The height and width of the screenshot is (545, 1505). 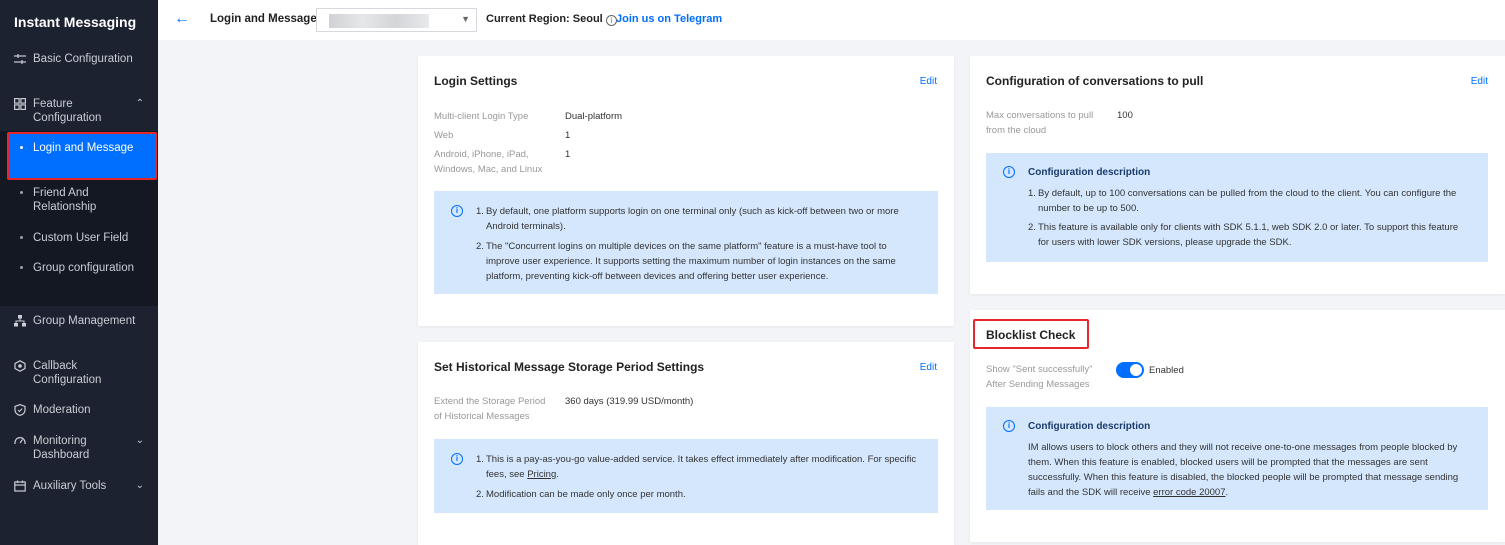 I want to click on field-label: Multi-client Login Type, so click(x=481, y=116).